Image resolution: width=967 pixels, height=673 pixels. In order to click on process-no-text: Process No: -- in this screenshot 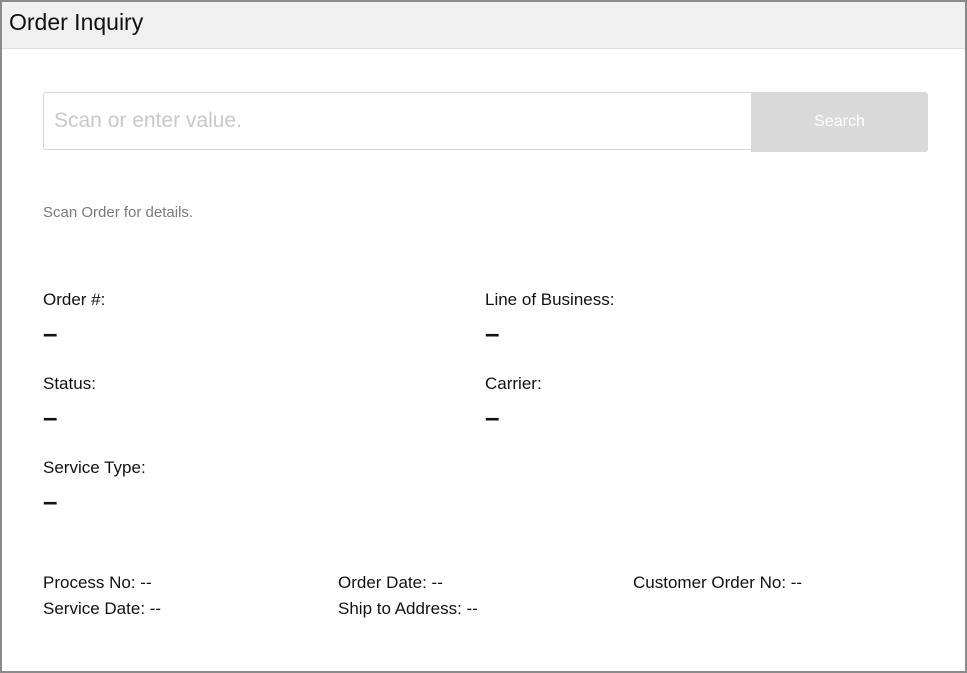, I will do `click(97, 582)`.